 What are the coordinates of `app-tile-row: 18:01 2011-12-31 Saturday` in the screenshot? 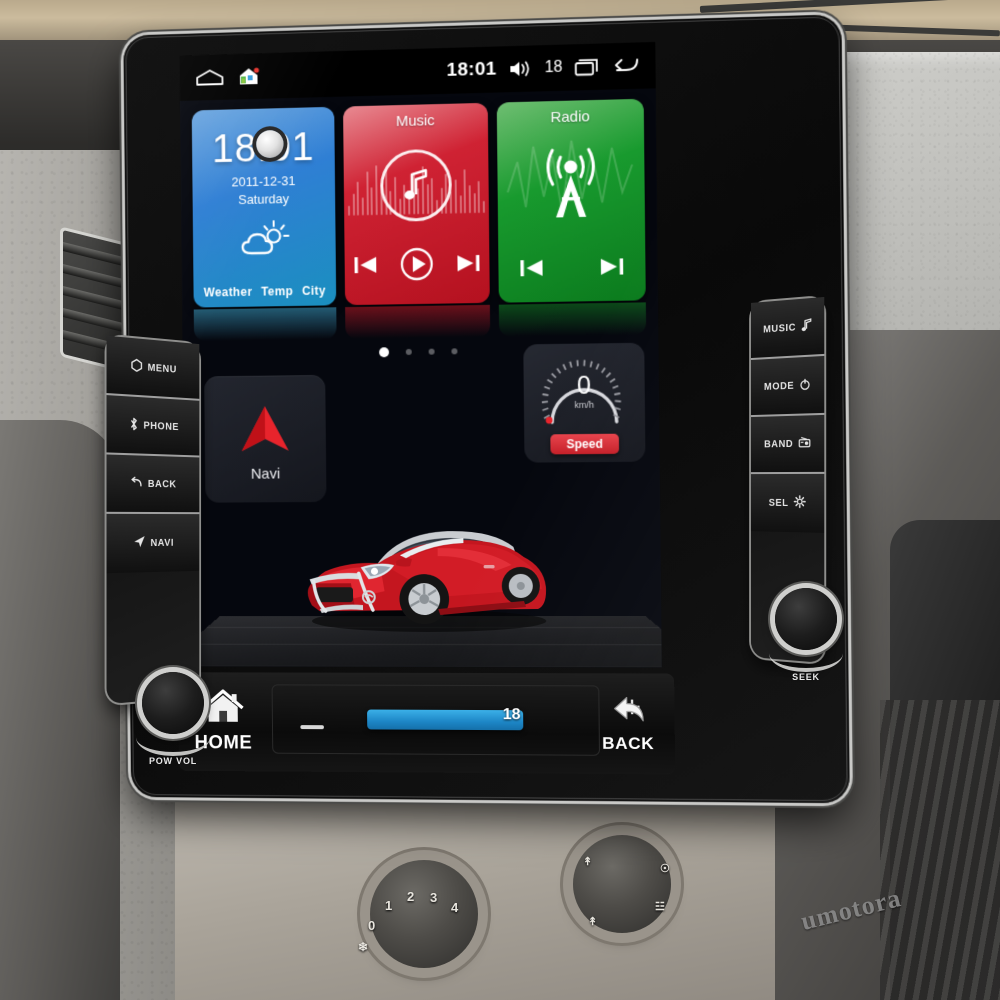 It's located at (418, 203).